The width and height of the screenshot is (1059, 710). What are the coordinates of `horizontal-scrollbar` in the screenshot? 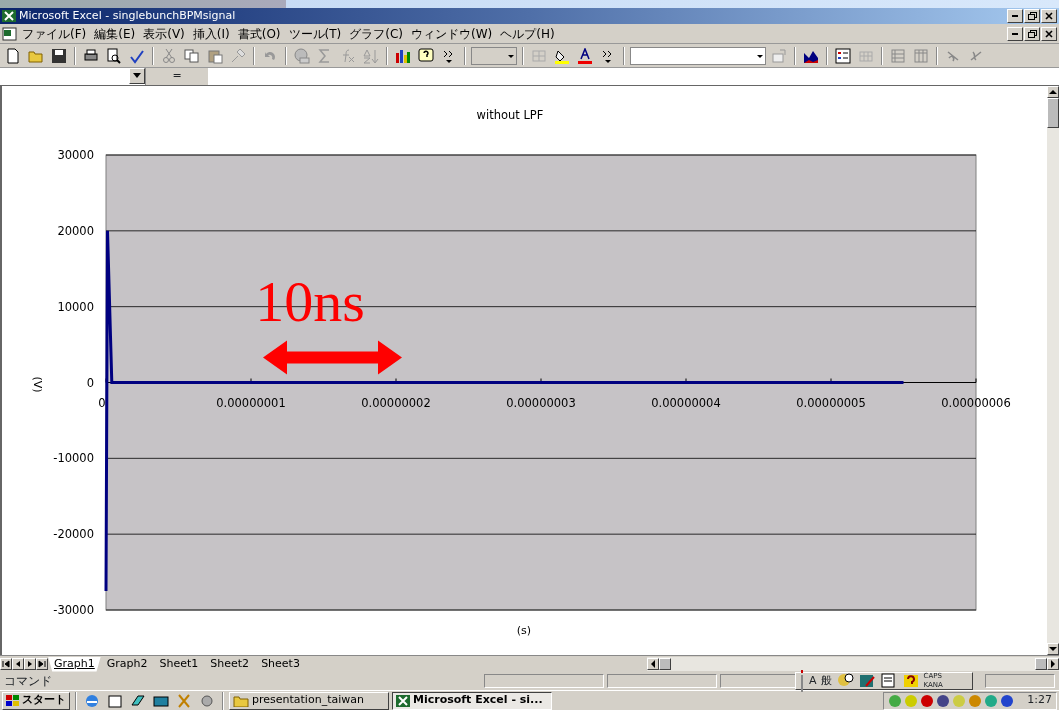 It's located at (853, 664).